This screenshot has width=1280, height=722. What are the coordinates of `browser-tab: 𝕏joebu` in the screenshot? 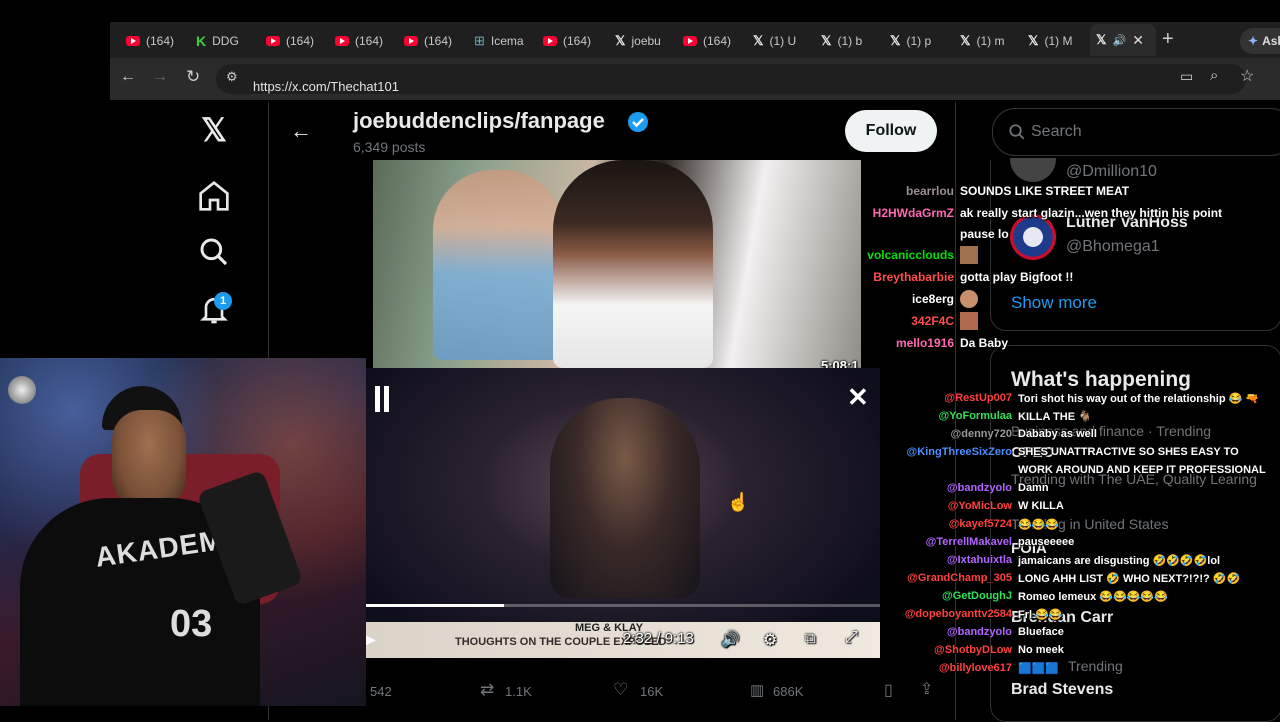 It's located at (640, 41).